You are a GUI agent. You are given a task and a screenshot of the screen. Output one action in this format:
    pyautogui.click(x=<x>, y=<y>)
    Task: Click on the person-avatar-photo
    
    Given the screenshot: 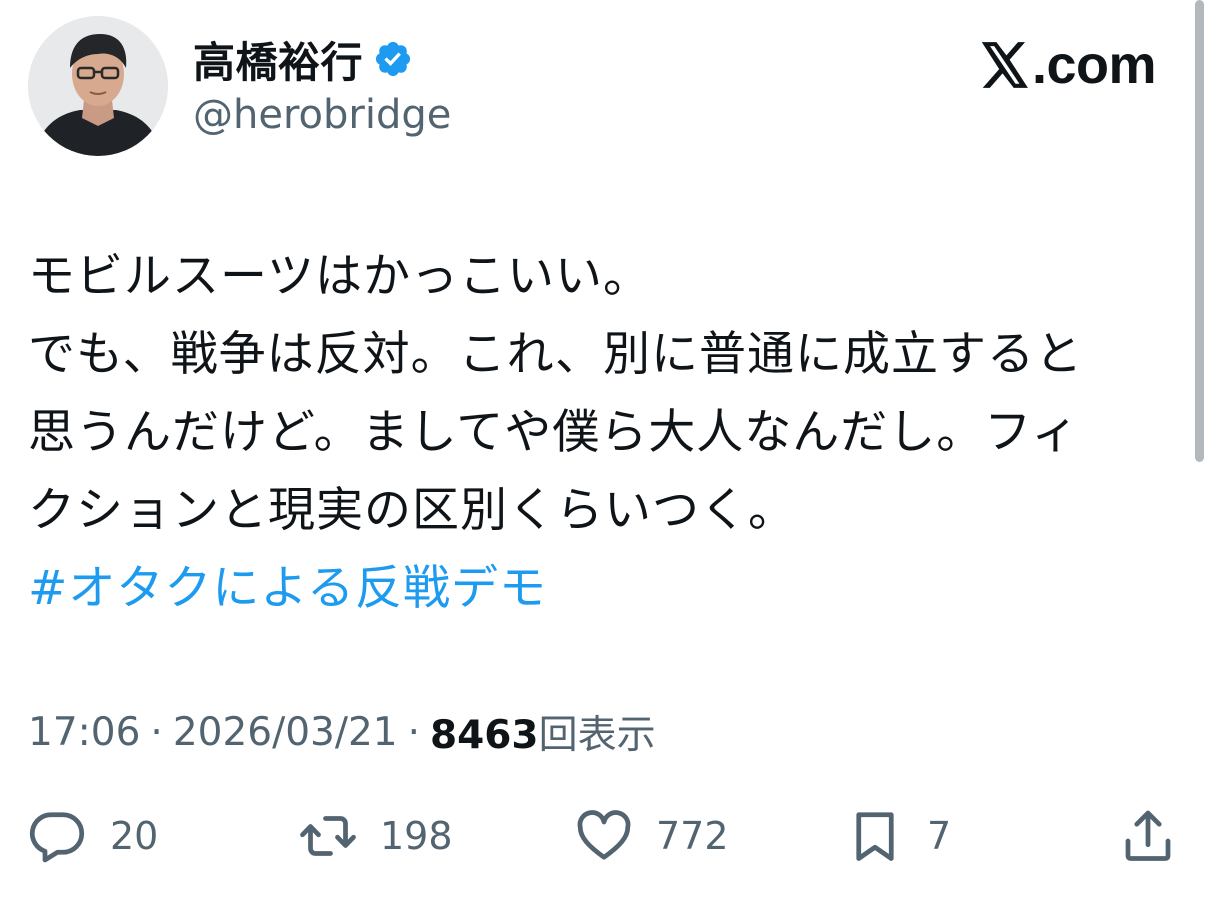 What is the action you would take?
    pyautogui.click(x=98, y=86)
    